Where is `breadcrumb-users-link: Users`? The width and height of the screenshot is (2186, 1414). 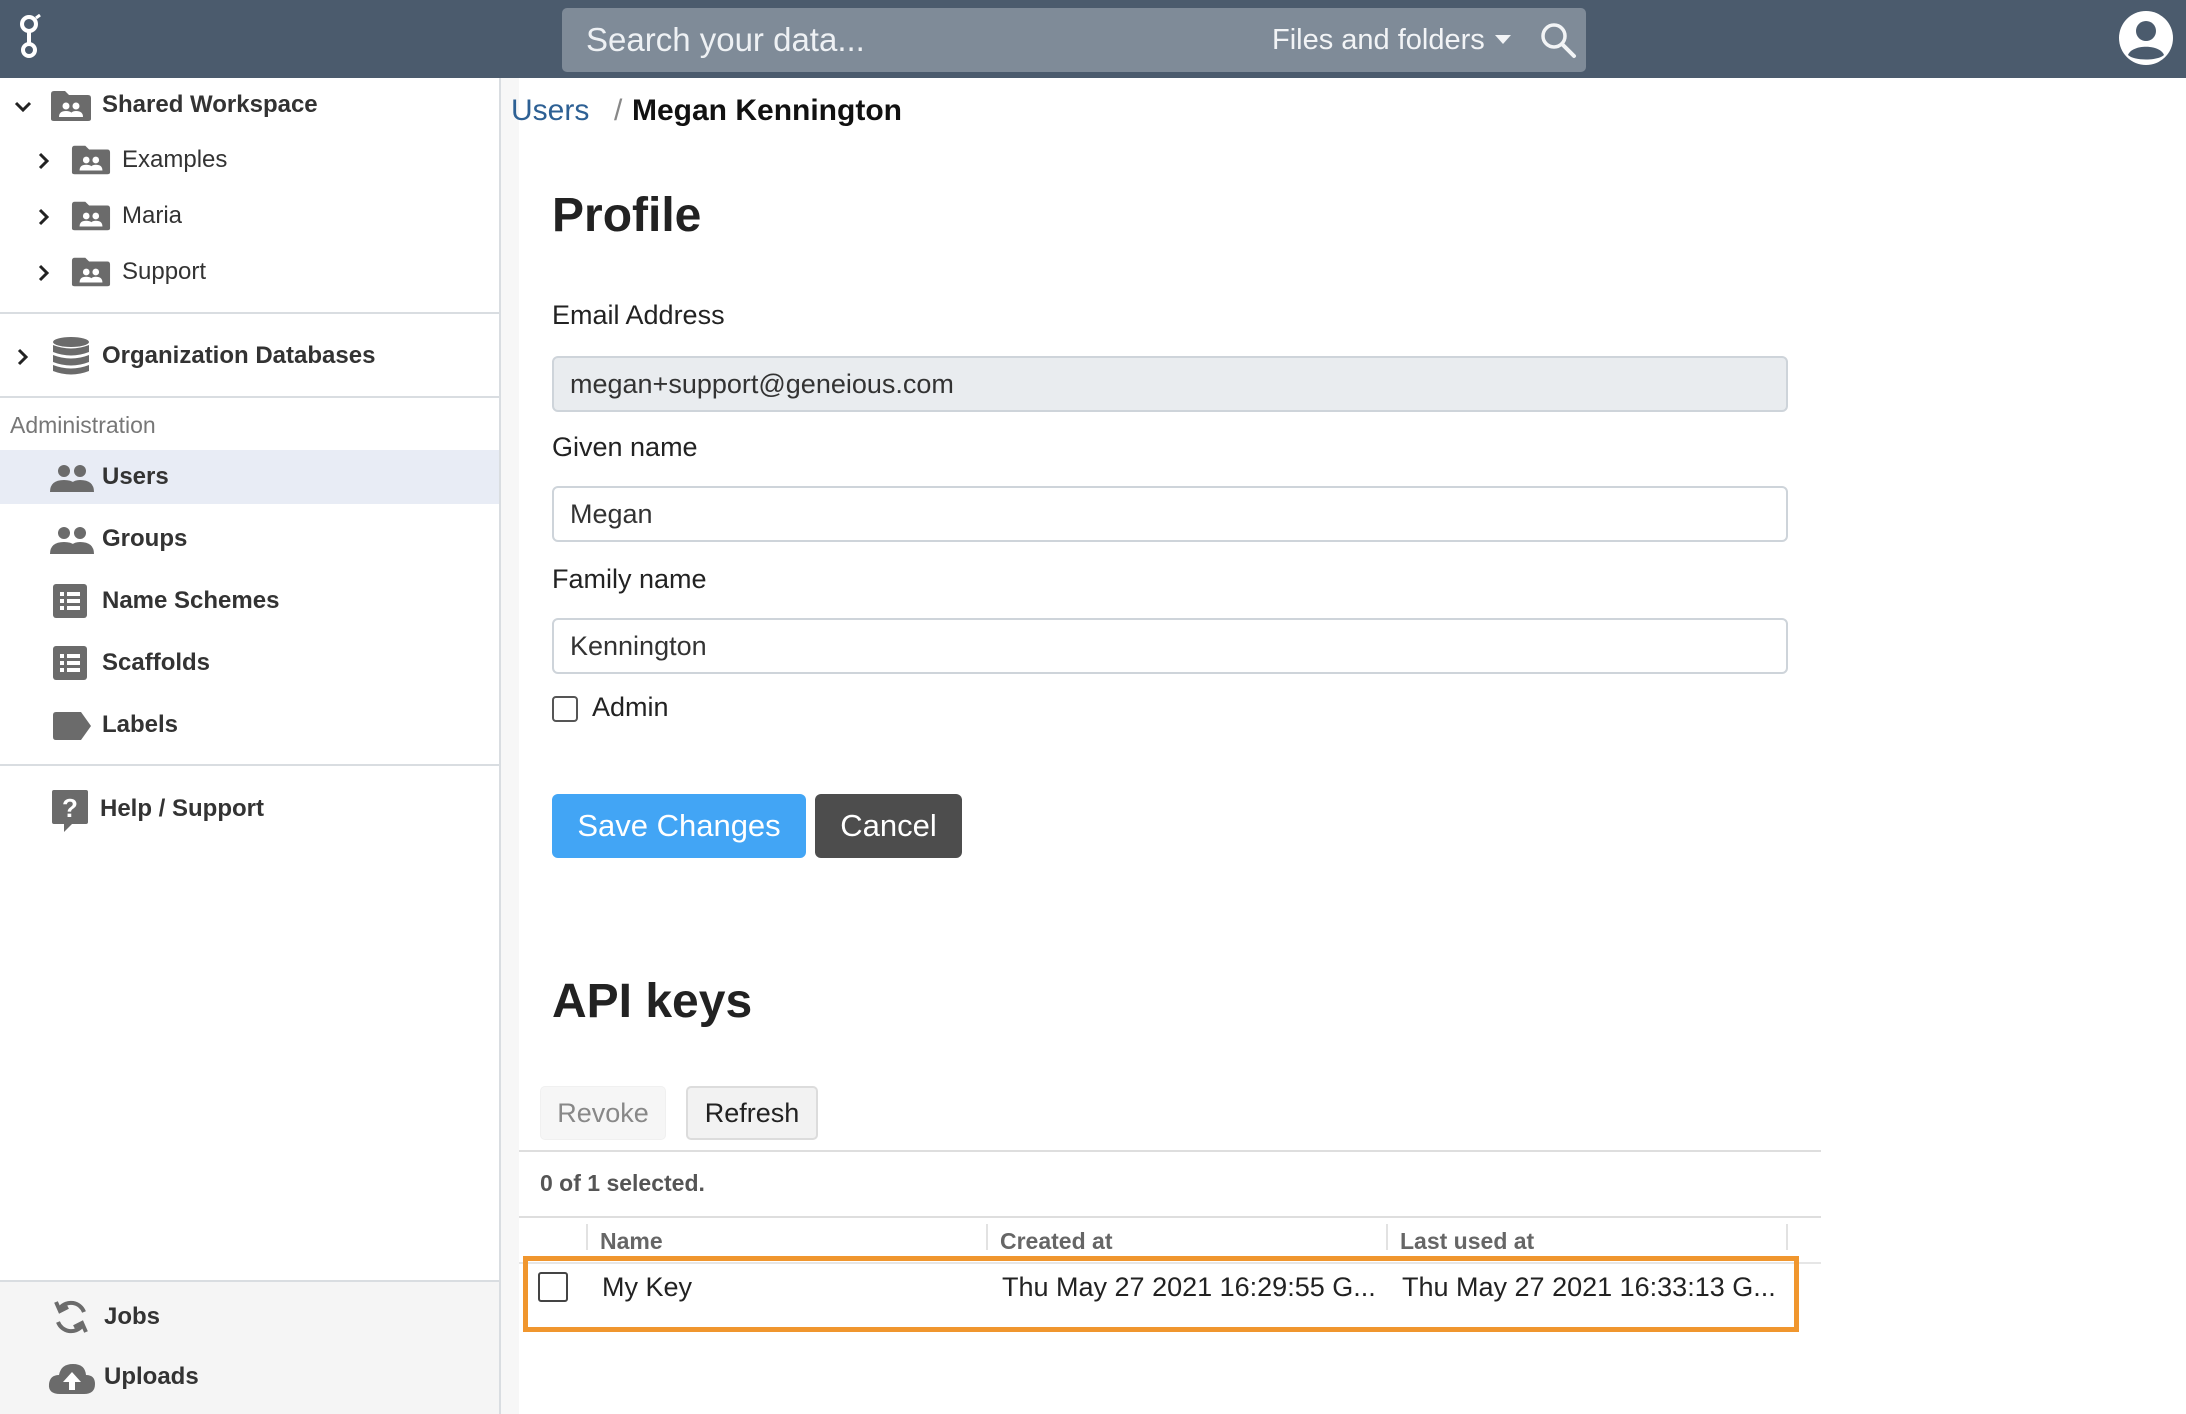
breadcrumb-users-link: Users is located at coordinates (550, 111).